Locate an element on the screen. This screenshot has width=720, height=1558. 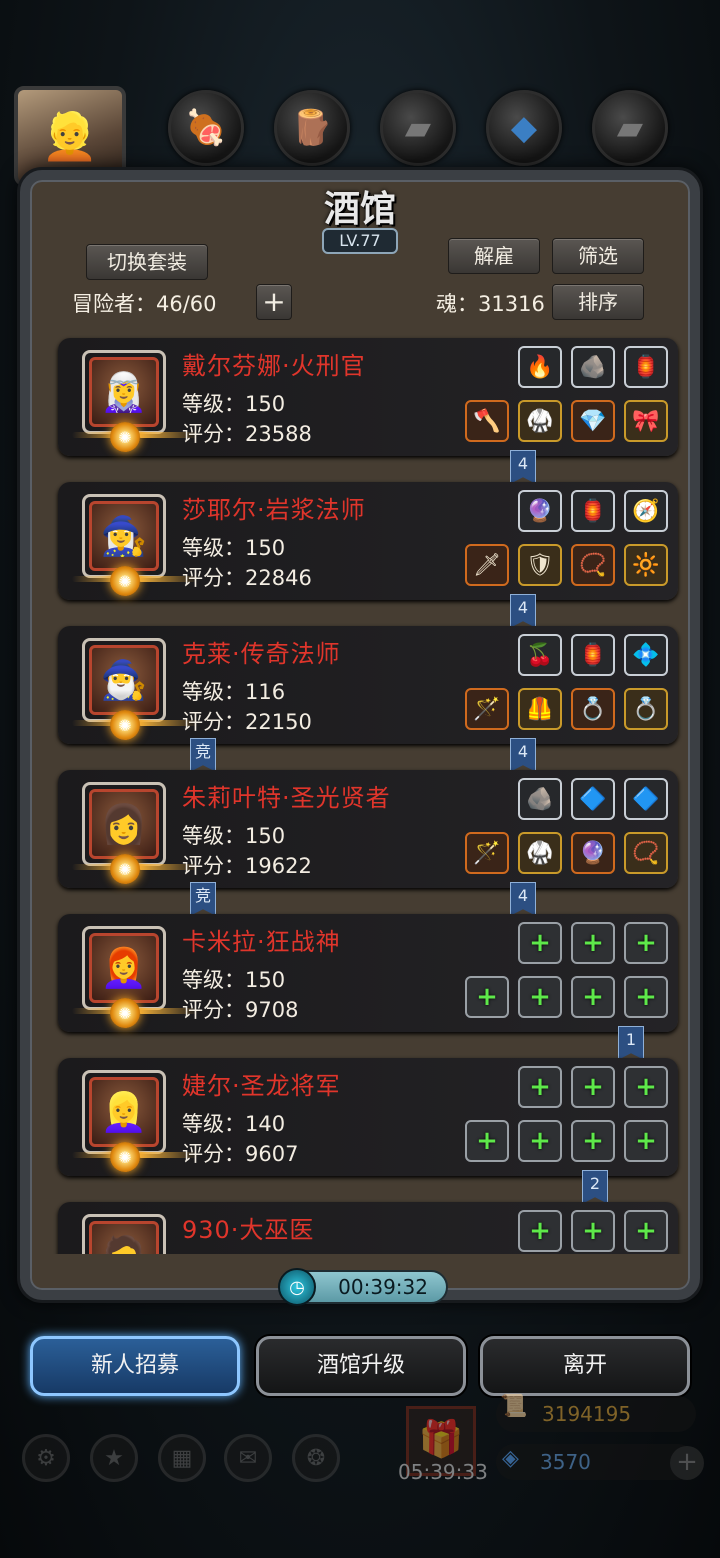
equipment-icon: 🛡 is located at coordinates (540, 565).